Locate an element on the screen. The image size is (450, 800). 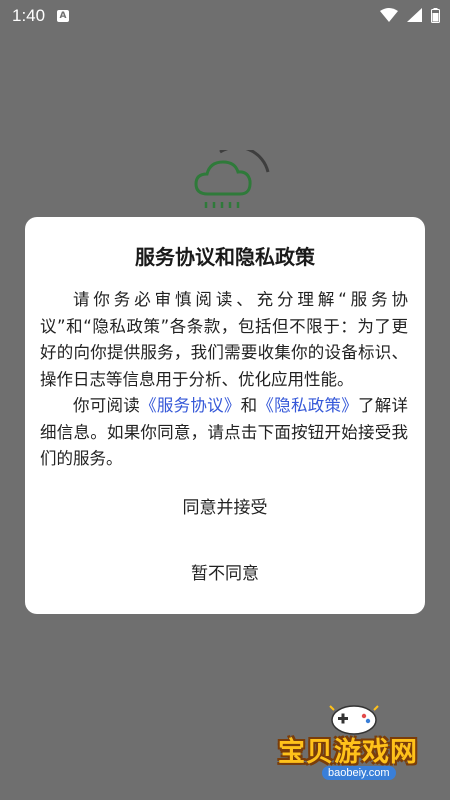
para2-and: 和 is located at coordinates (249, 405).